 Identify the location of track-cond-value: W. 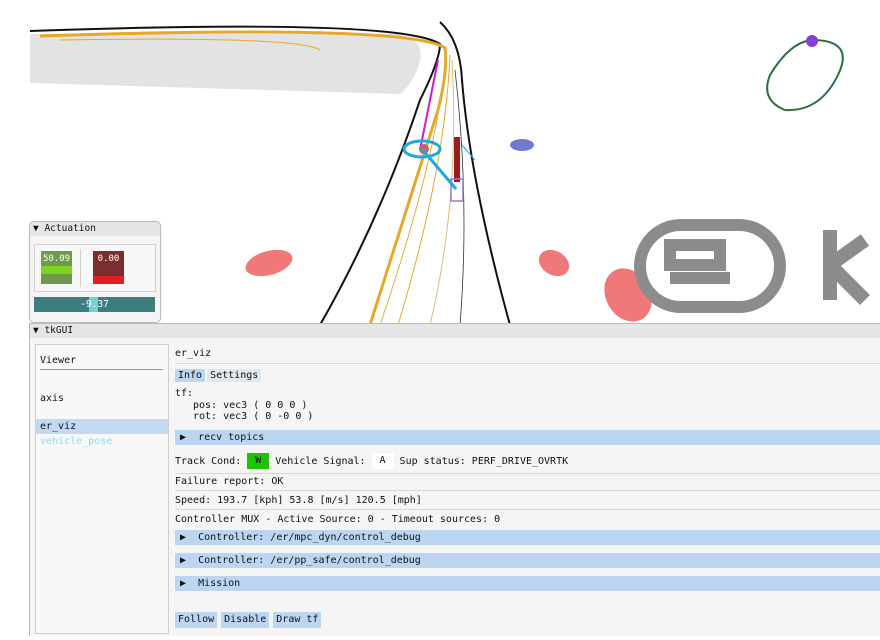
(258, 461).